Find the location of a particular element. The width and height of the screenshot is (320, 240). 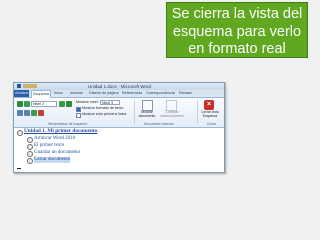

group-label-master-document: Documento maestro is located at coordinates (159, 124).